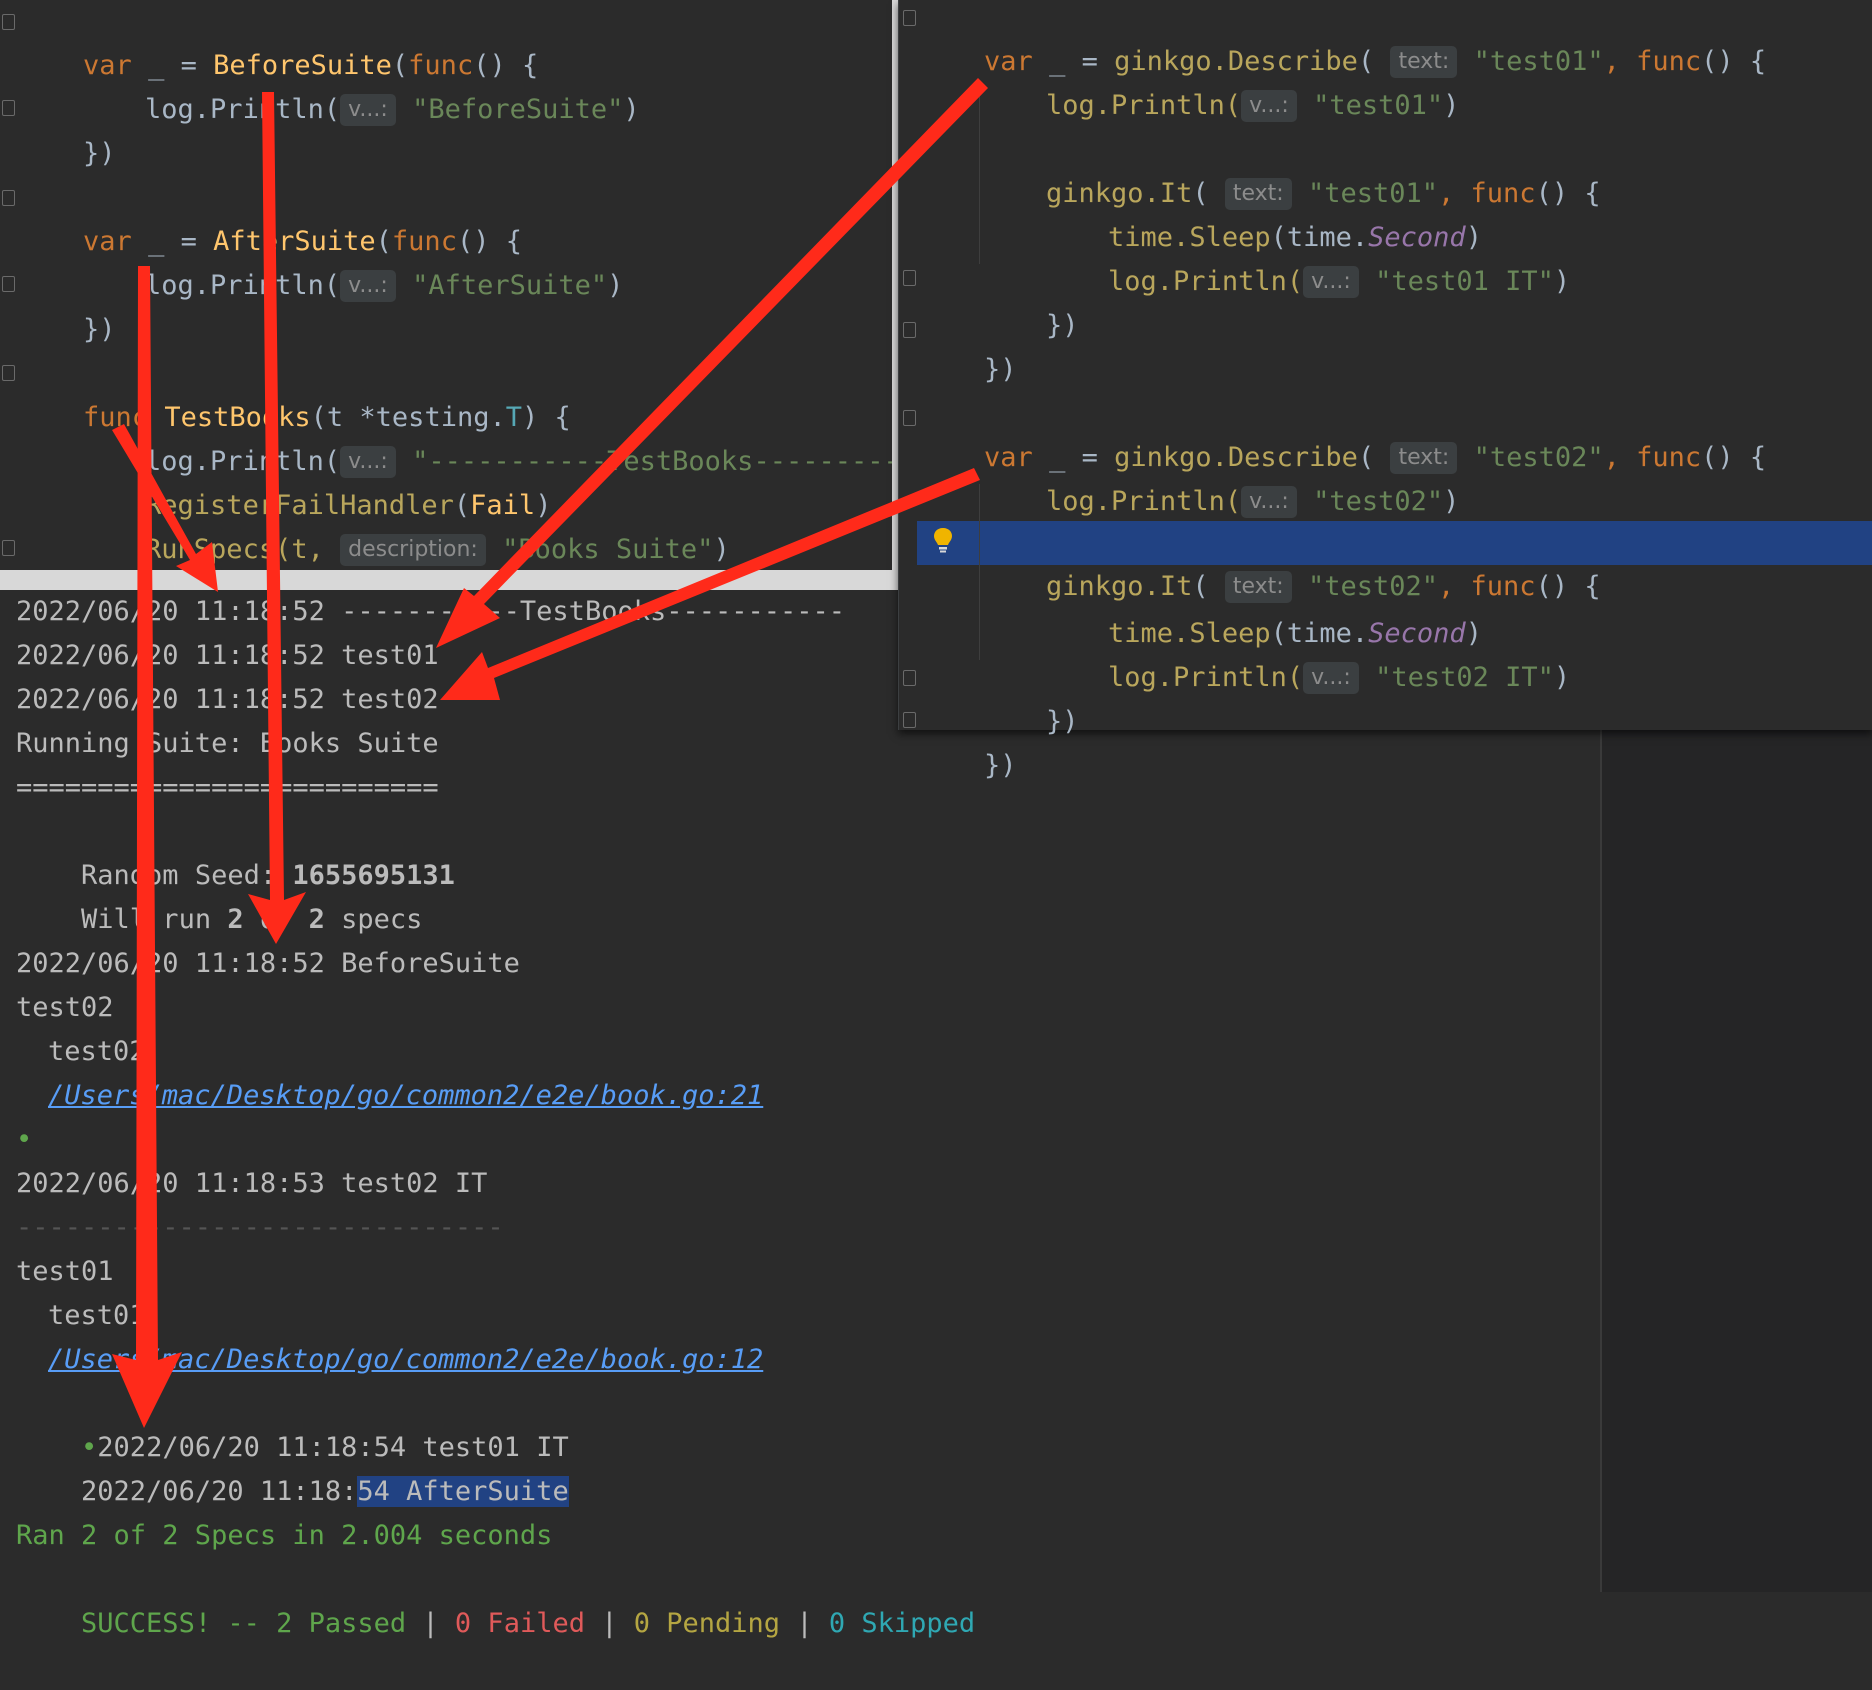 The width and height of the screenshot is (1872, 1690). I want to click on string-literal: "test01 IT", so click(1464, 281).